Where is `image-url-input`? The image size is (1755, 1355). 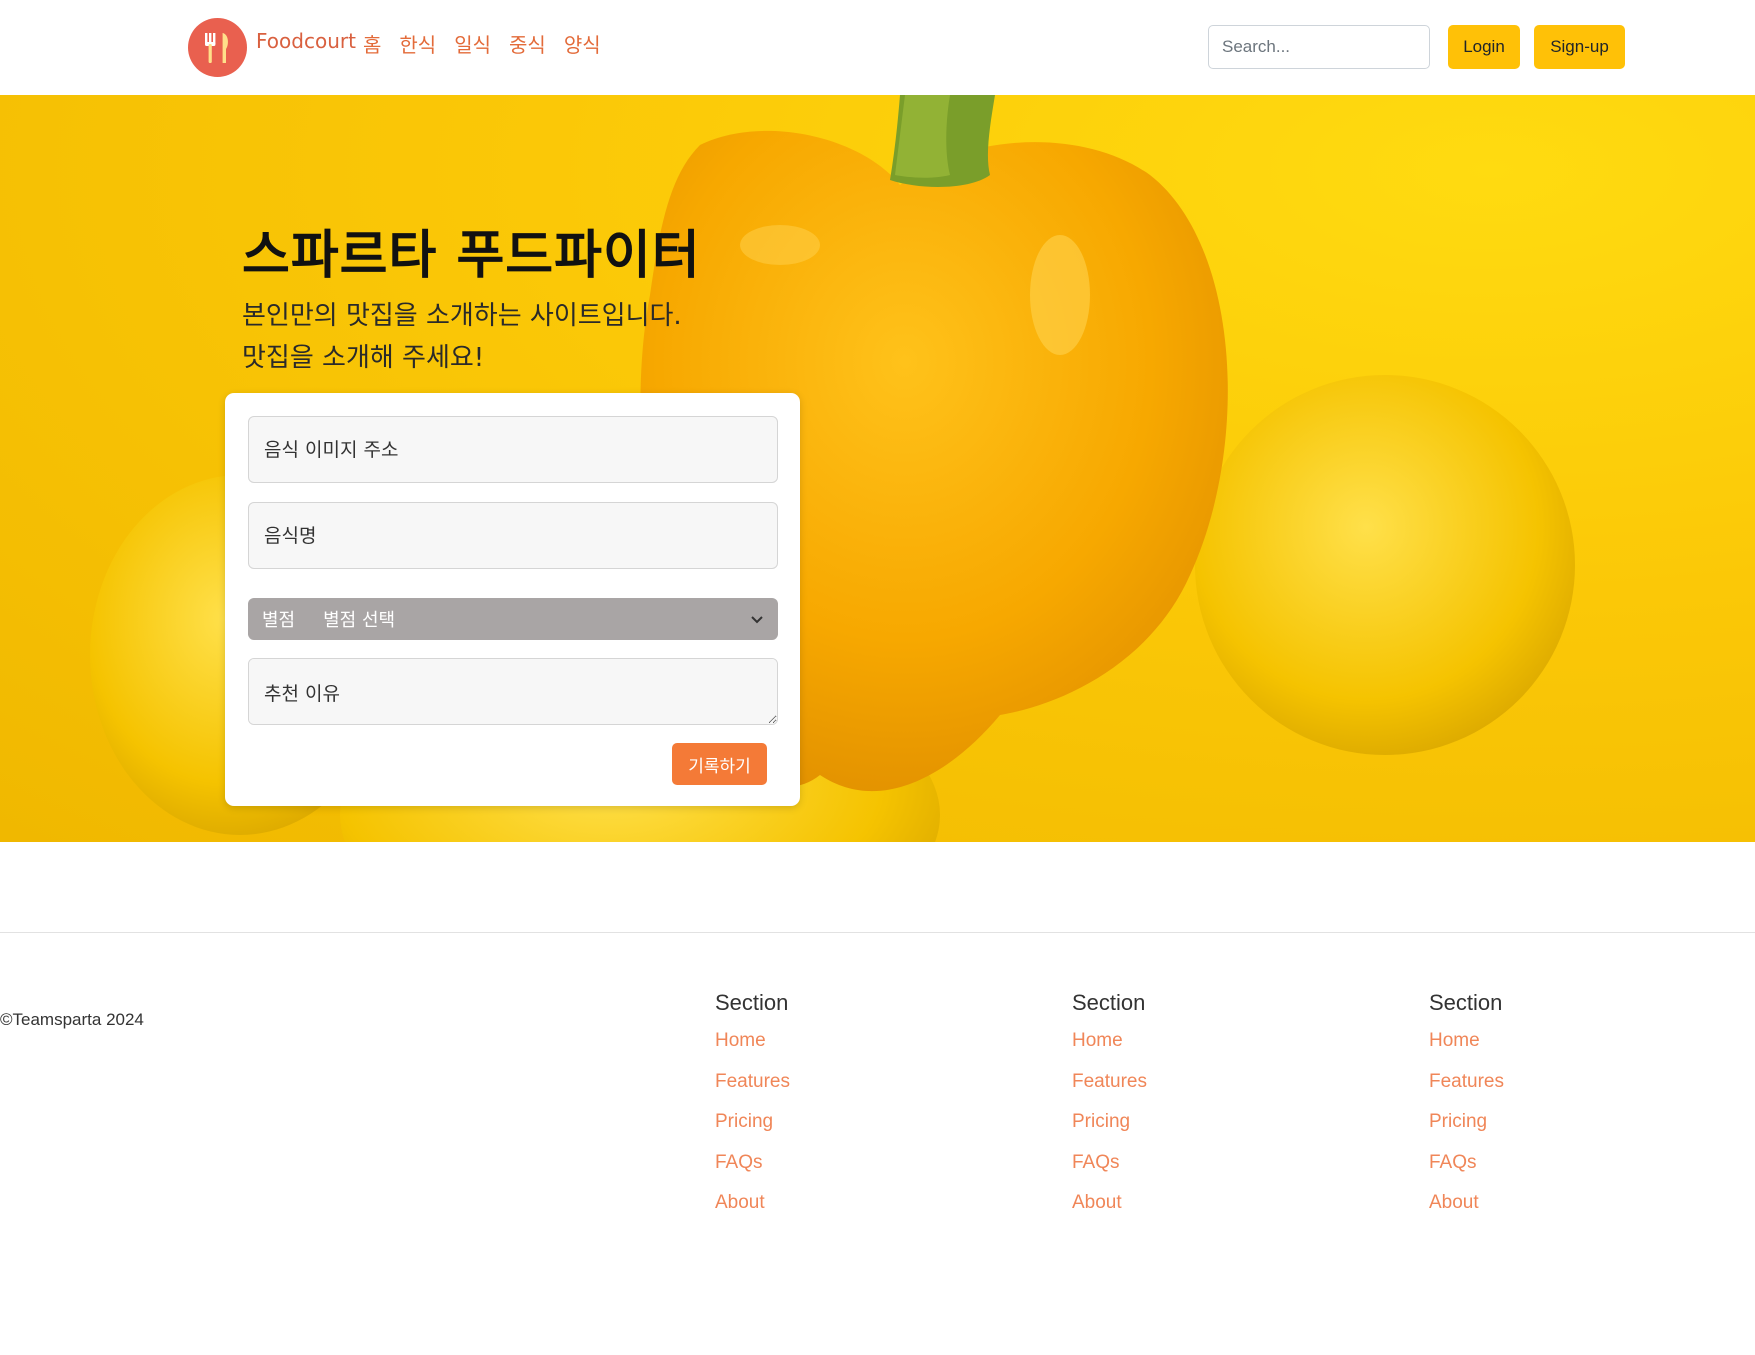
image-url-input is located at coordinates (513, 449).